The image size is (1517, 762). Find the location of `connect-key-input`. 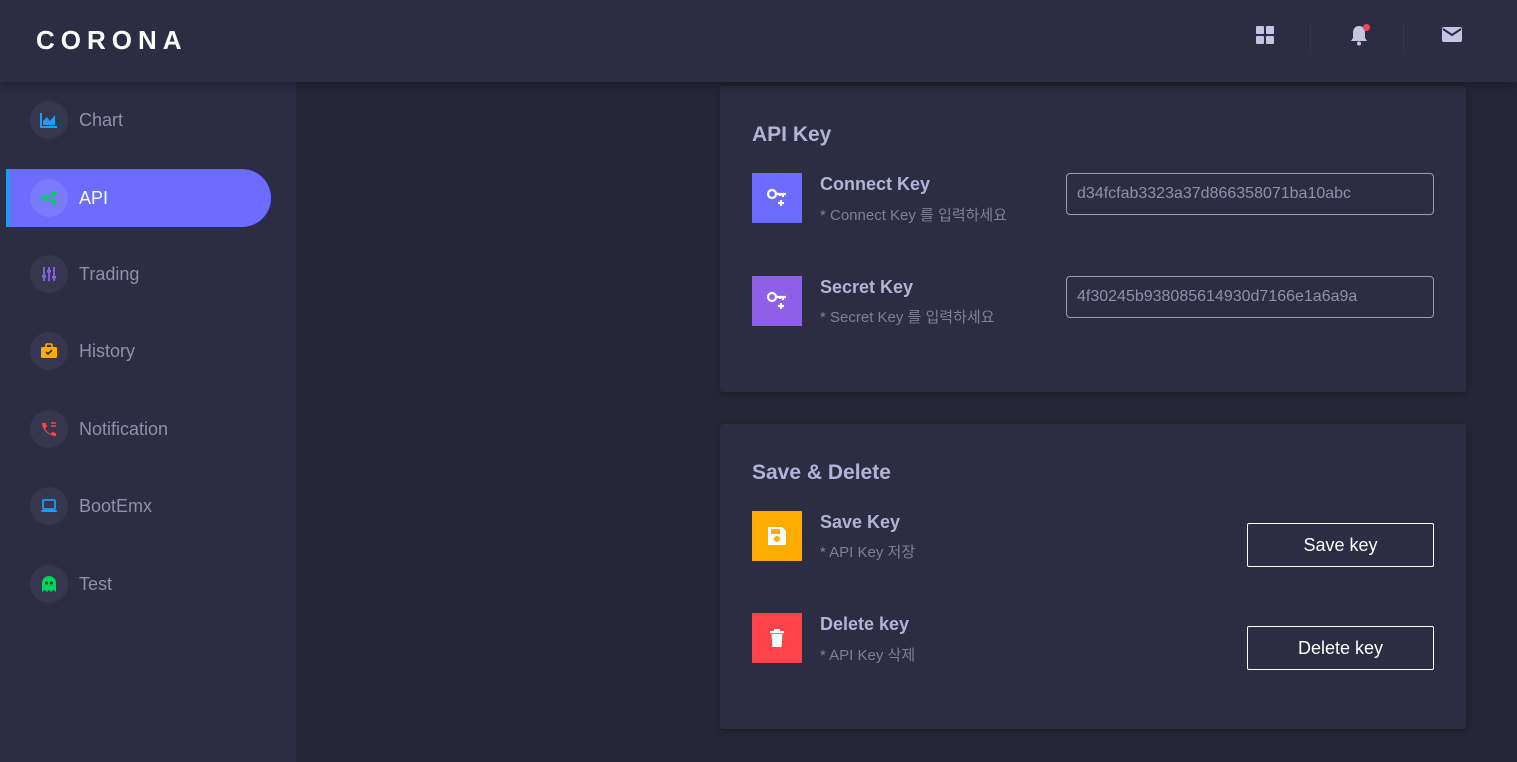

connect-key-input is located at coordinates (1250, 194).